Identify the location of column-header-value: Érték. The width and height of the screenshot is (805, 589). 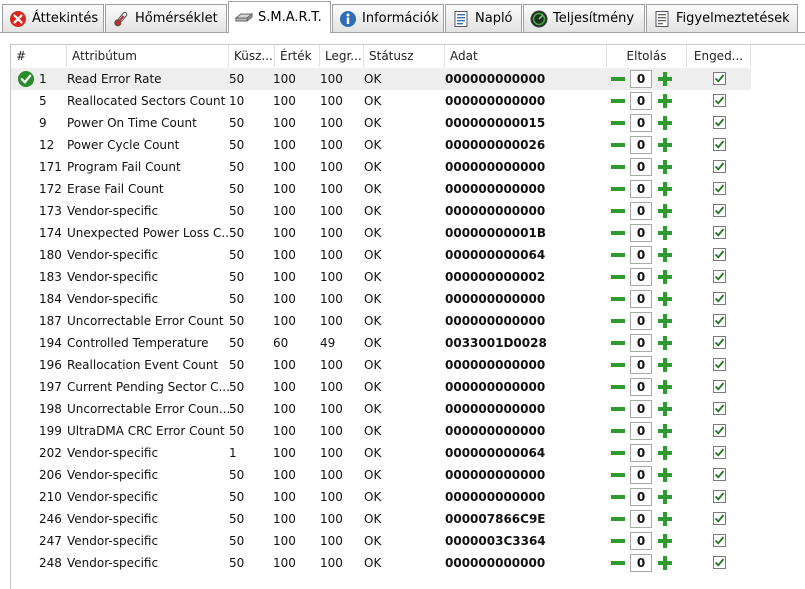
(297, 56).